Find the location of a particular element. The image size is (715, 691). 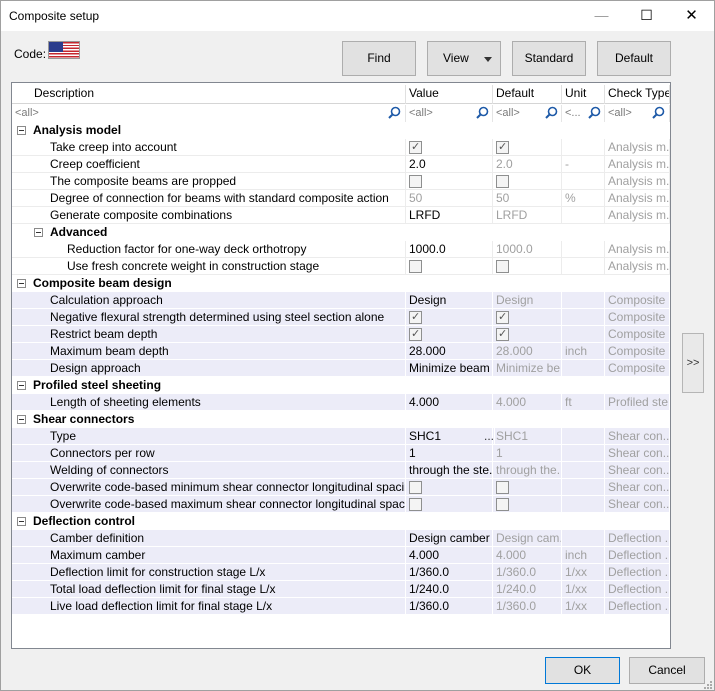

value-cell: 1/240.0 is located at coordinates (449, 589).